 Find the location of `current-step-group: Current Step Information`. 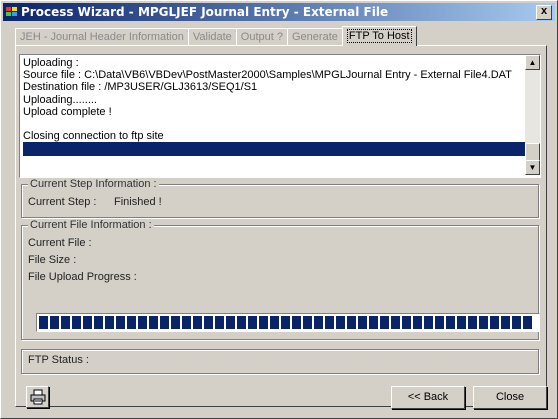

current-step-group: Current Step Information is located at coordinates (280, 198).